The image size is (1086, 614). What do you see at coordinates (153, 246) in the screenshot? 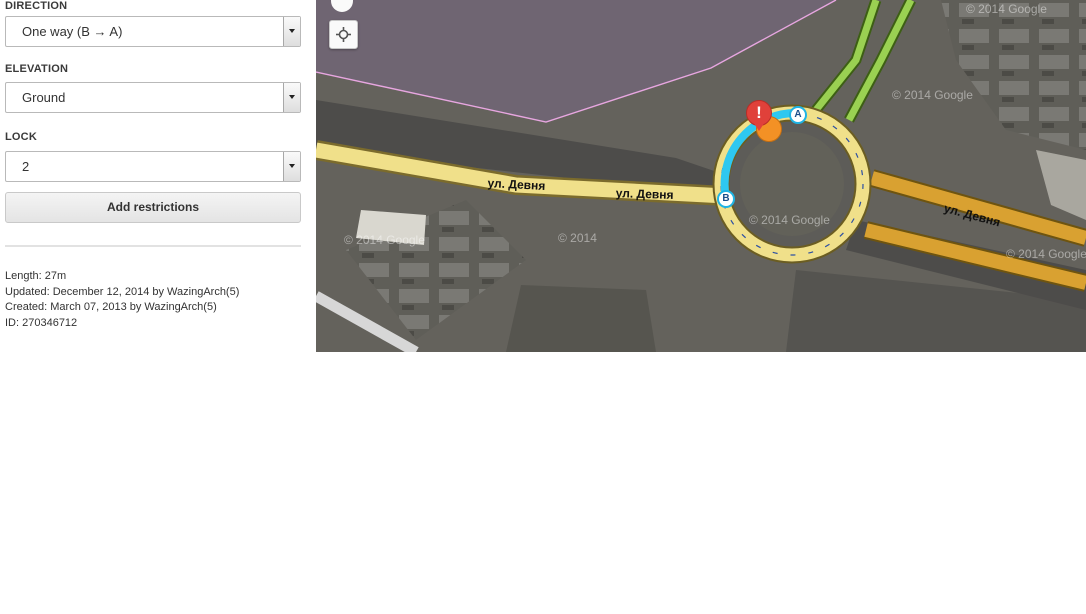
I see `panel-divider` at bounding box center [153, 246].